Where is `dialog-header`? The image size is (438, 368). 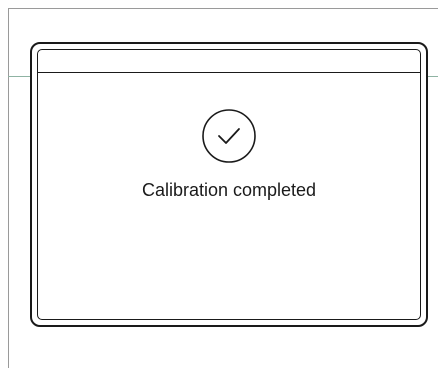 dialog-header is located at coordinates (229, 61).